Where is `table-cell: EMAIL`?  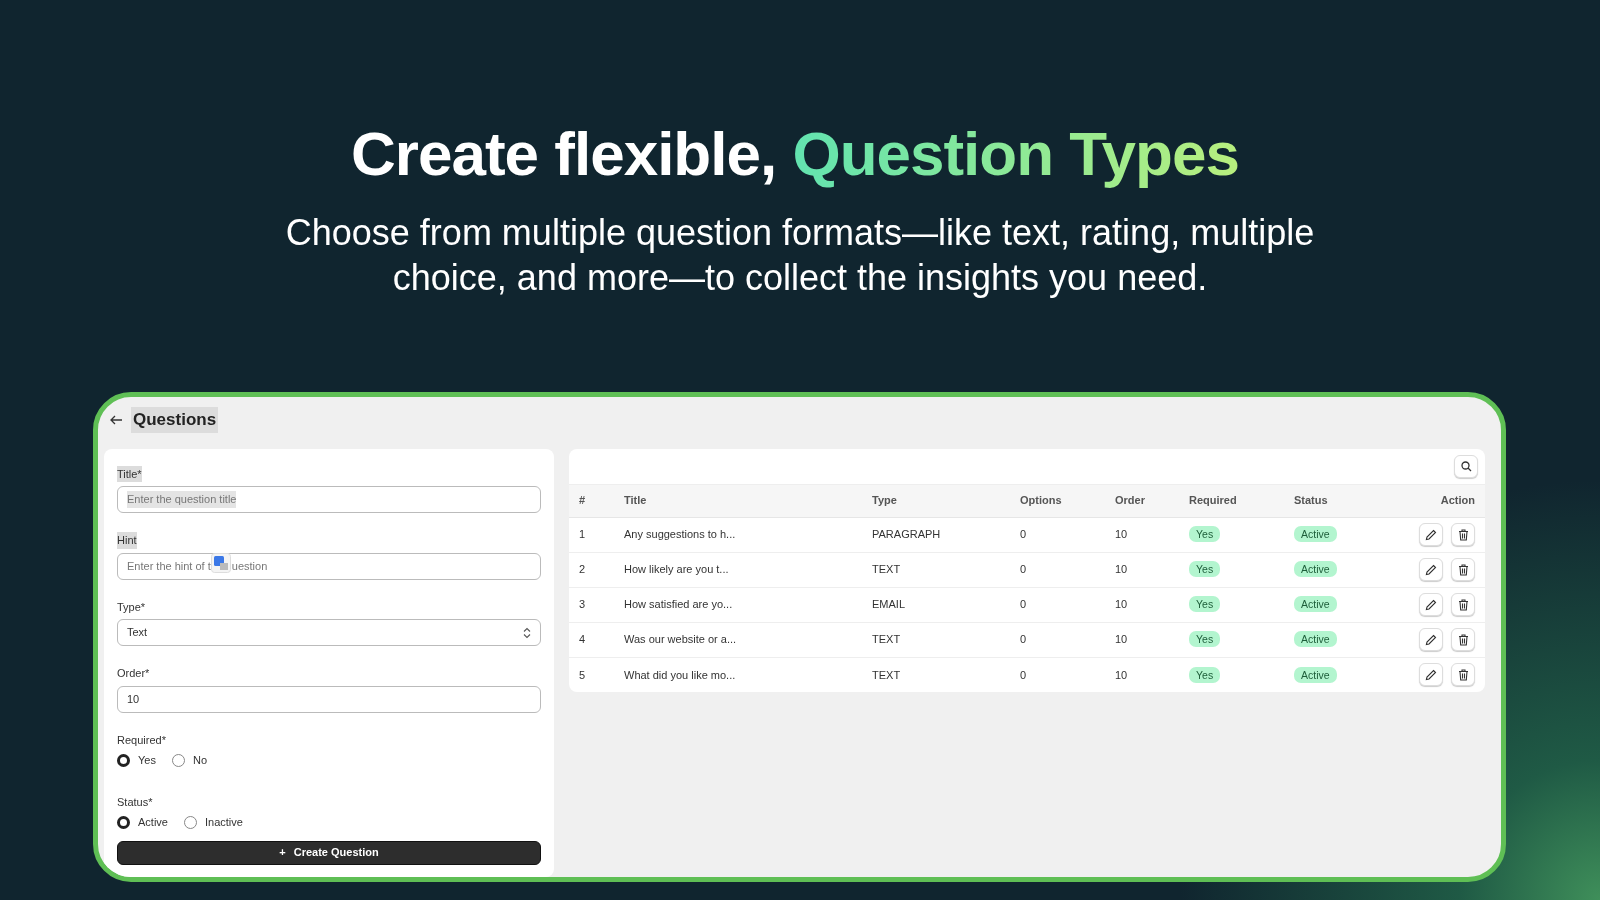
table-cell: EMAIL is located at coordinates (936, 605).